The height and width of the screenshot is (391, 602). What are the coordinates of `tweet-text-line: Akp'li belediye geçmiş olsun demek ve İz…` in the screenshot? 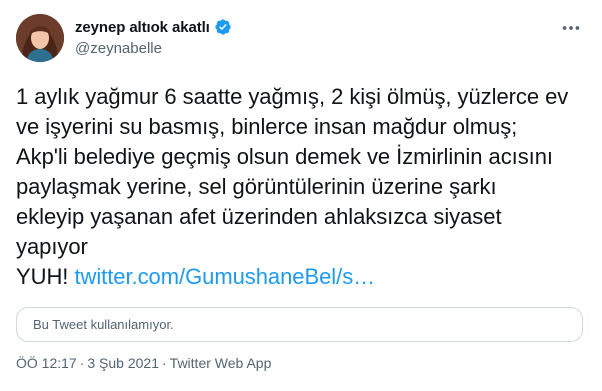 It's located at (284, 156).